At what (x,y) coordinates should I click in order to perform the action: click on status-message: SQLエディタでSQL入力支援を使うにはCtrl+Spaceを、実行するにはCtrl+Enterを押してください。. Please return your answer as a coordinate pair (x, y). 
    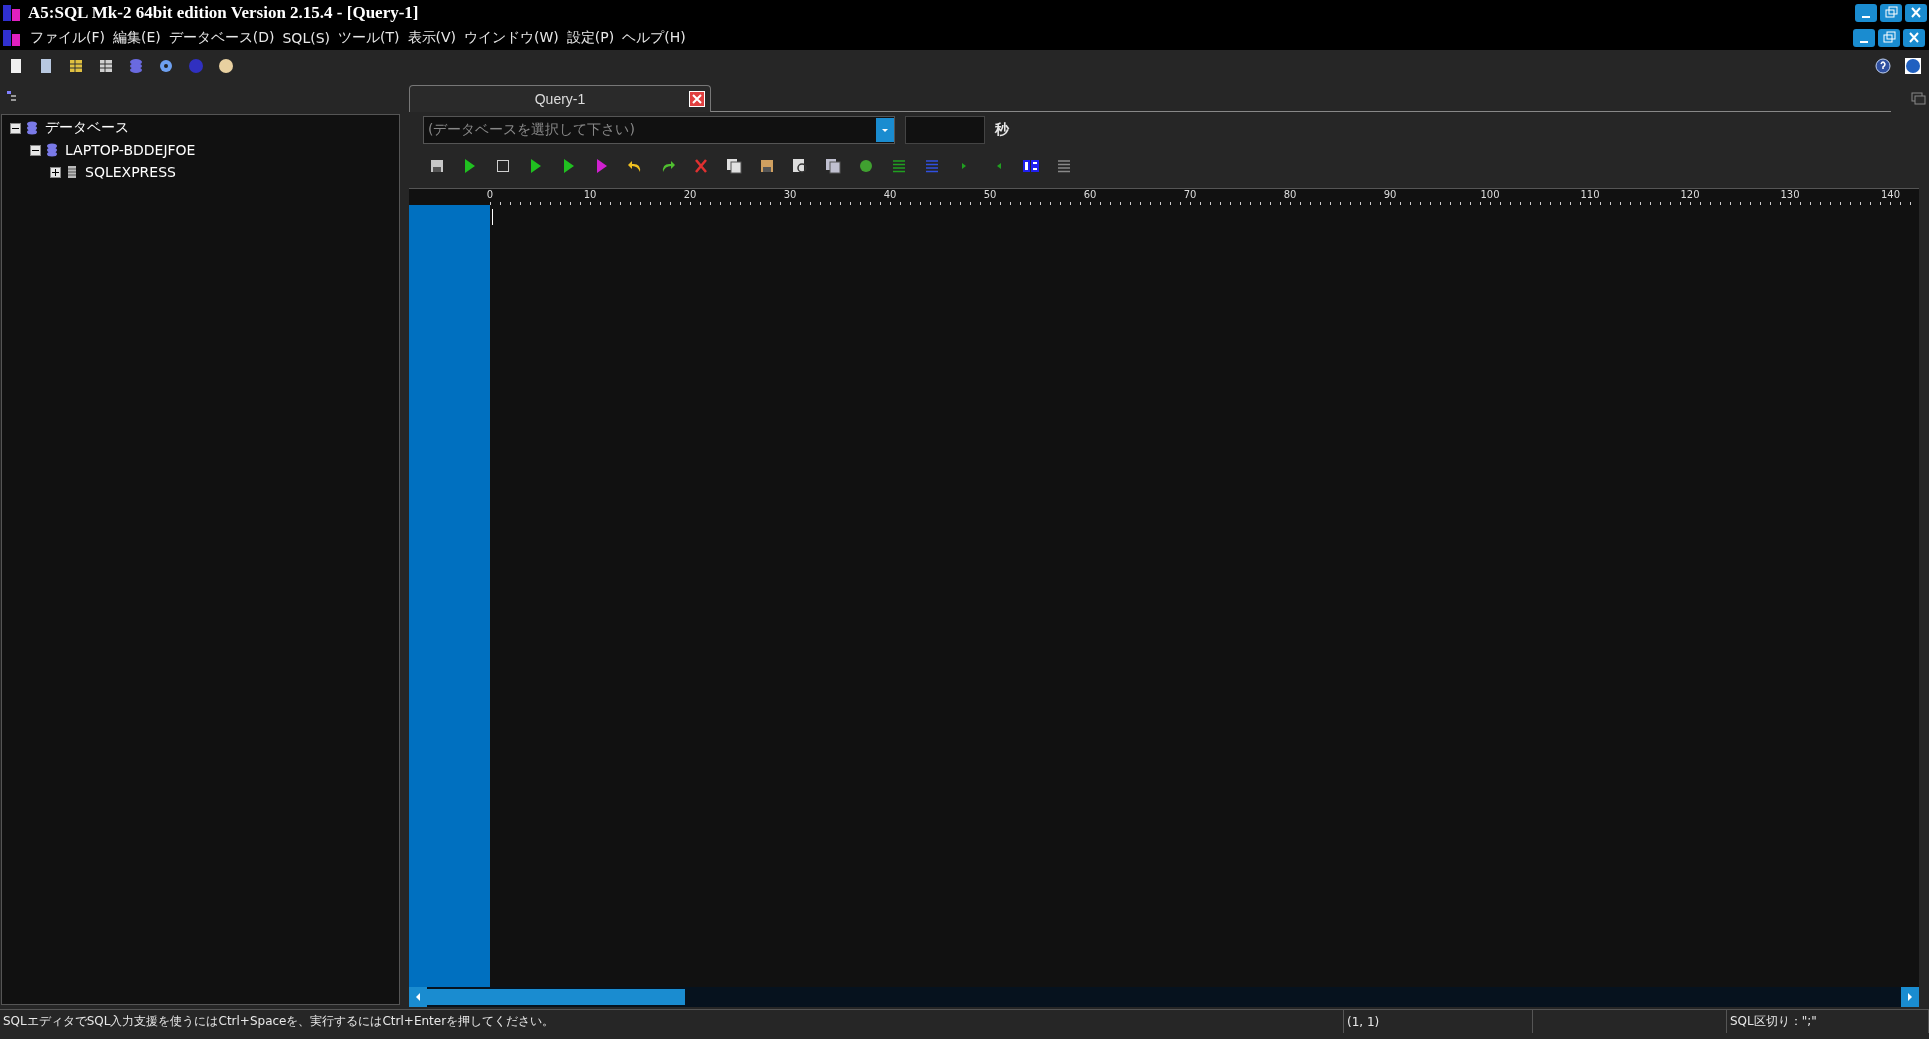
    Looking at the image, I should click on (672, 1021).